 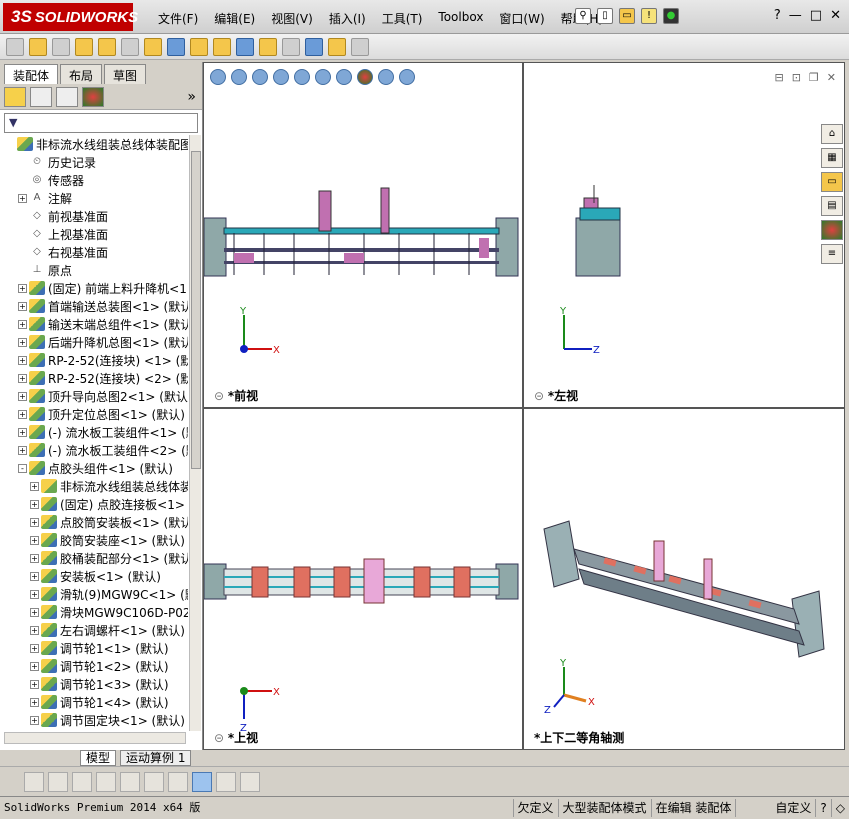 What do you see at coordinates (125, 74) in the screenshot?
I see `tab-sketch: 草图` at bounding box center [125, 74].